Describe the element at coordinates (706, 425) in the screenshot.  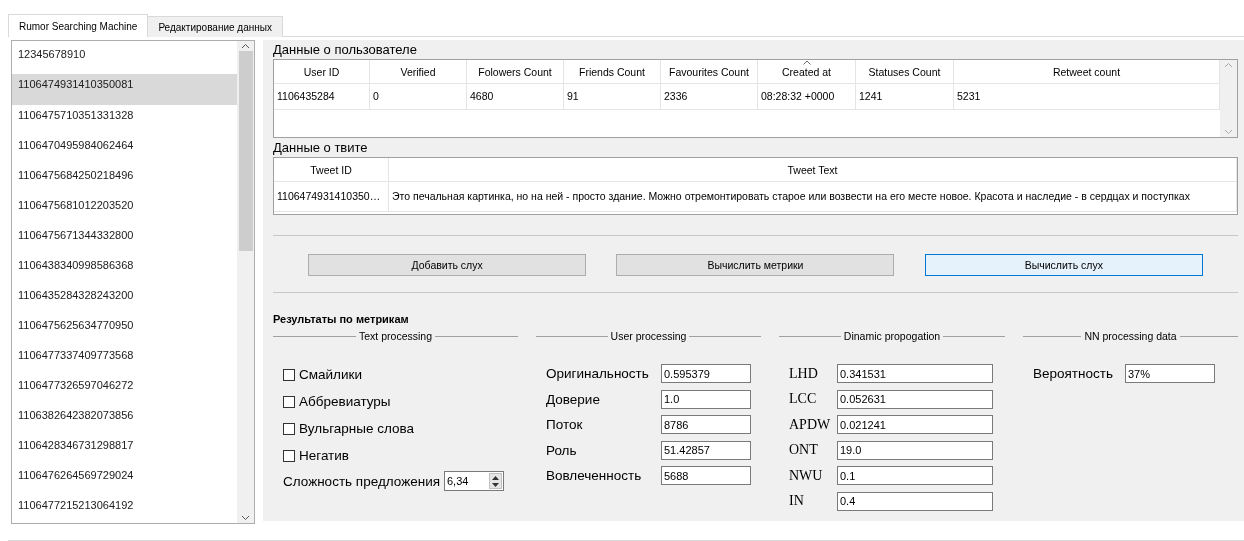
I see `value-field: 8786` at that location.